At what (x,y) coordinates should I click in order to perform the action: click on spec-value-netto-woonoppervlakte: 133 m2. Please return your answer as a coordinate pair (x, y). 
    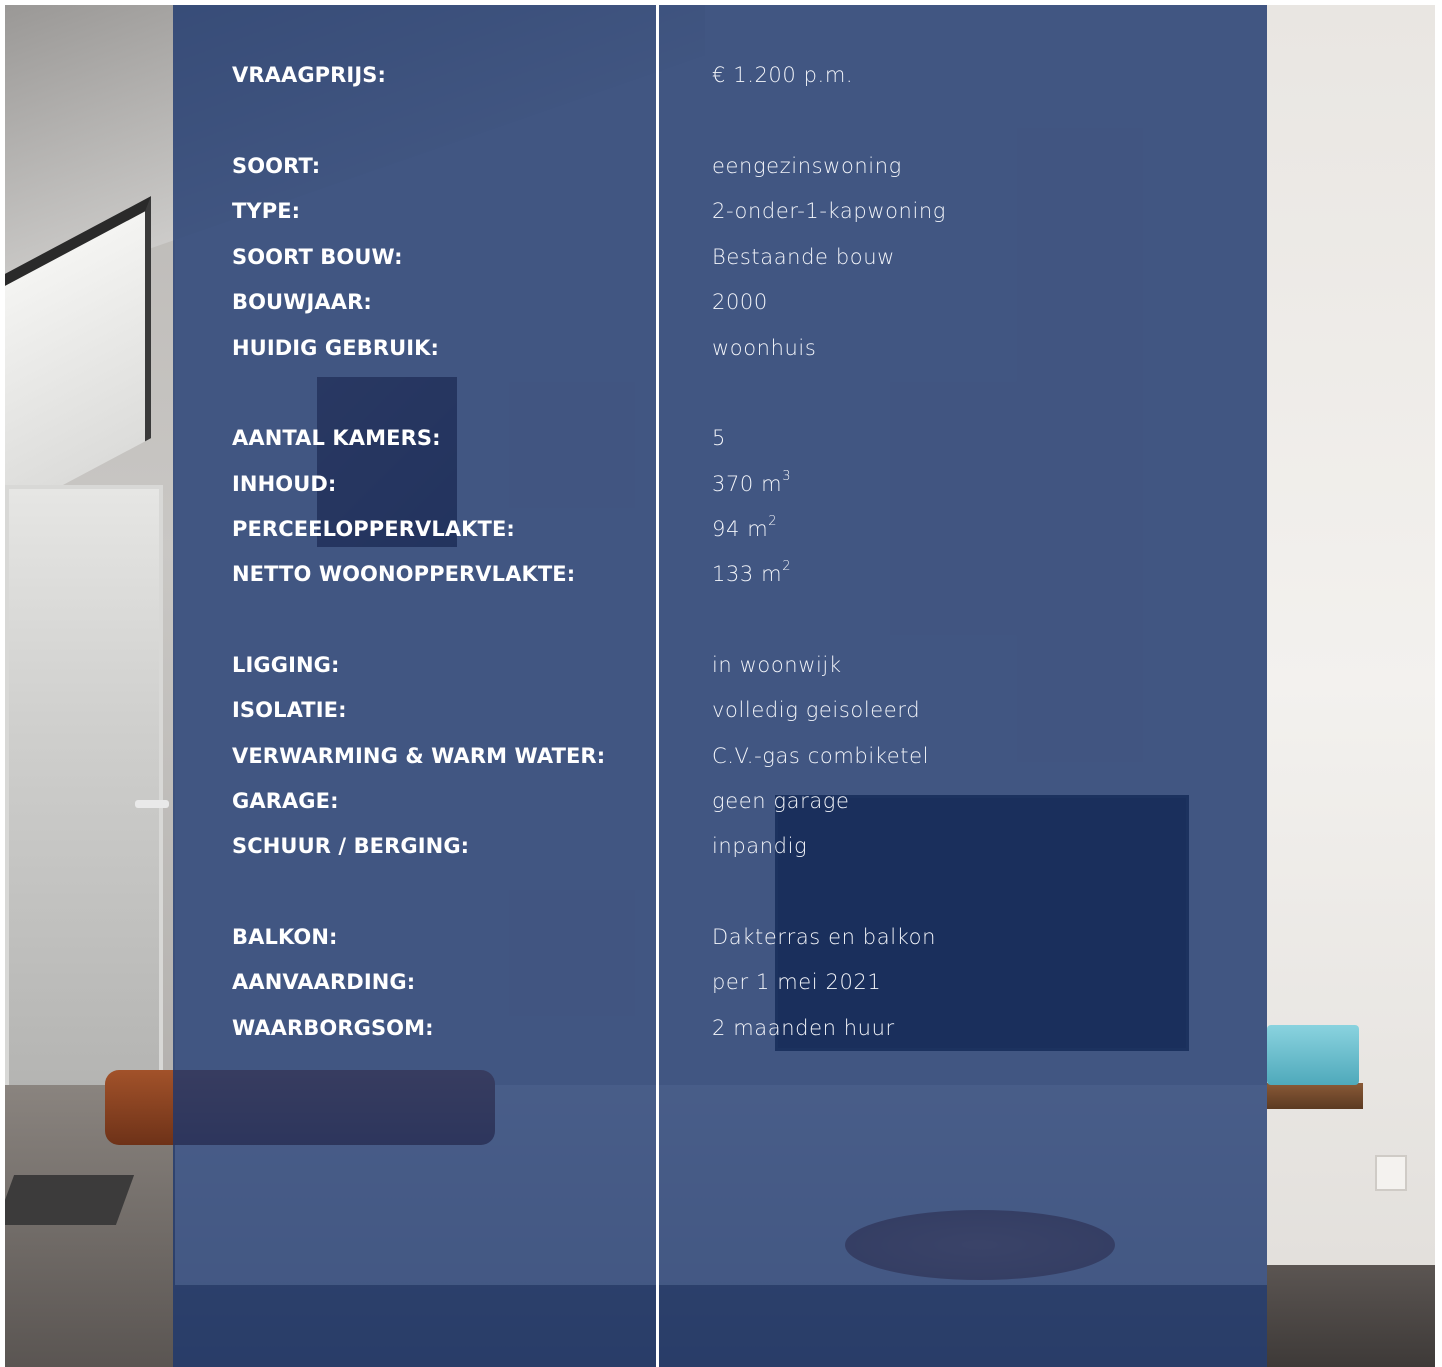
    Looking at the image, I should click on (751, 574).